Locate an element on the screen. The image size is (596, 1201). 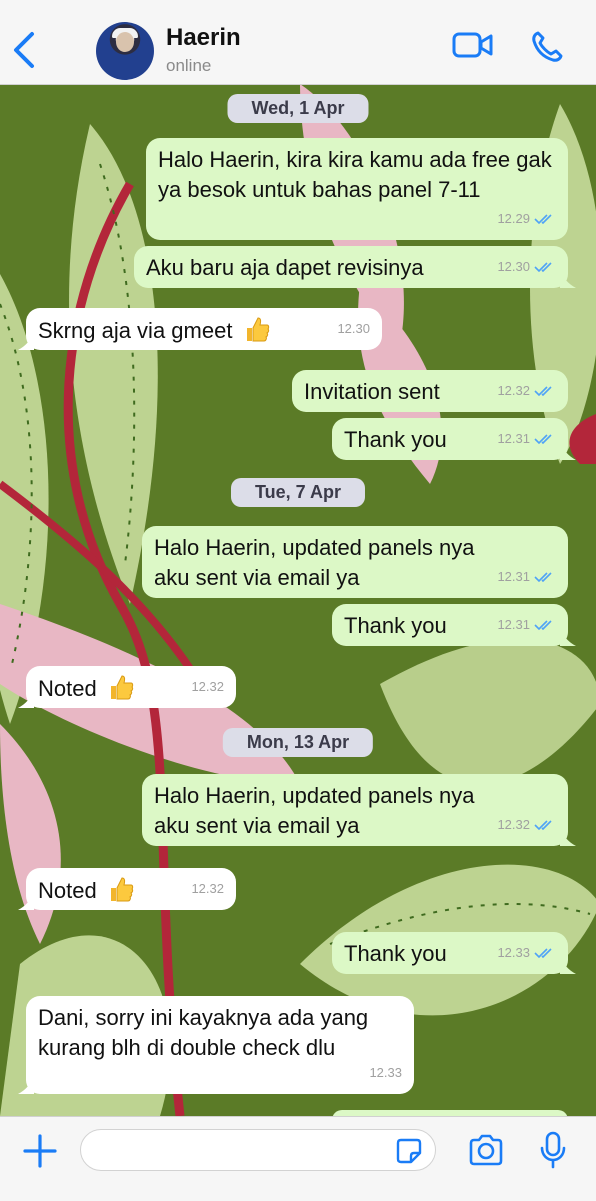
date-separator: Mon, 13 Apr is located at coordinates (298, 742).